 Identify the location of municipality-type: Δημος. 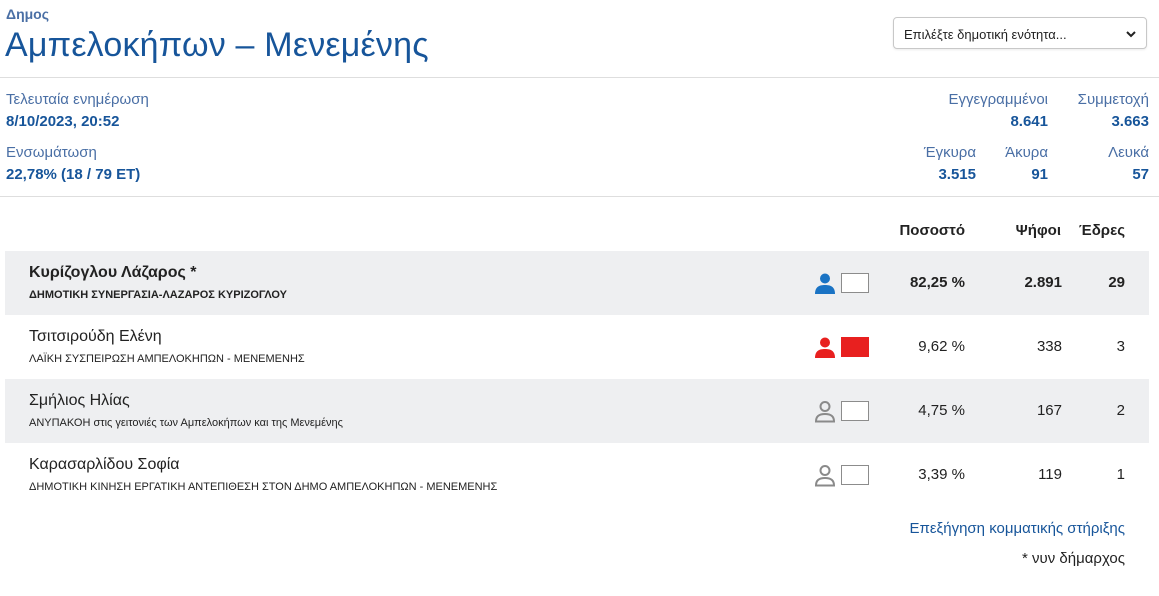
(28, 14).